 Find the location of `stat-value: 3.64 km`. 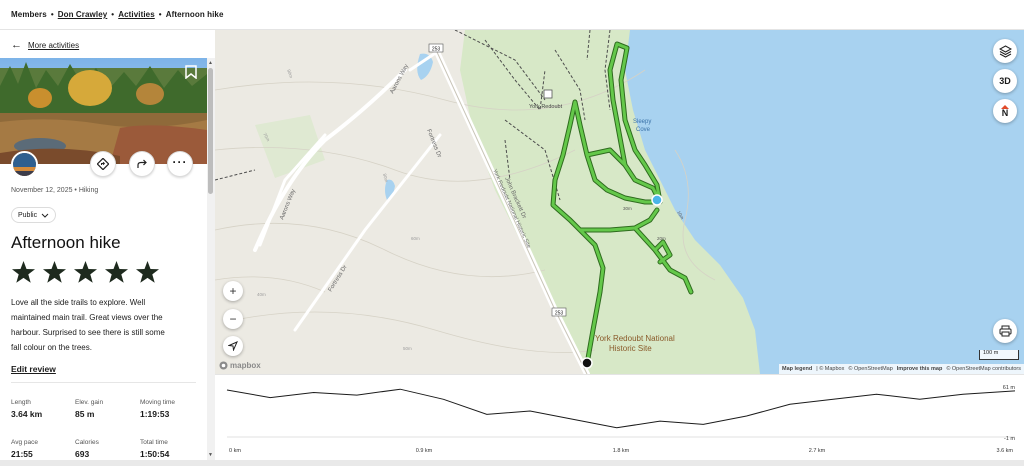

stat-value: 3.64 km is located at coordinates (27, 414).